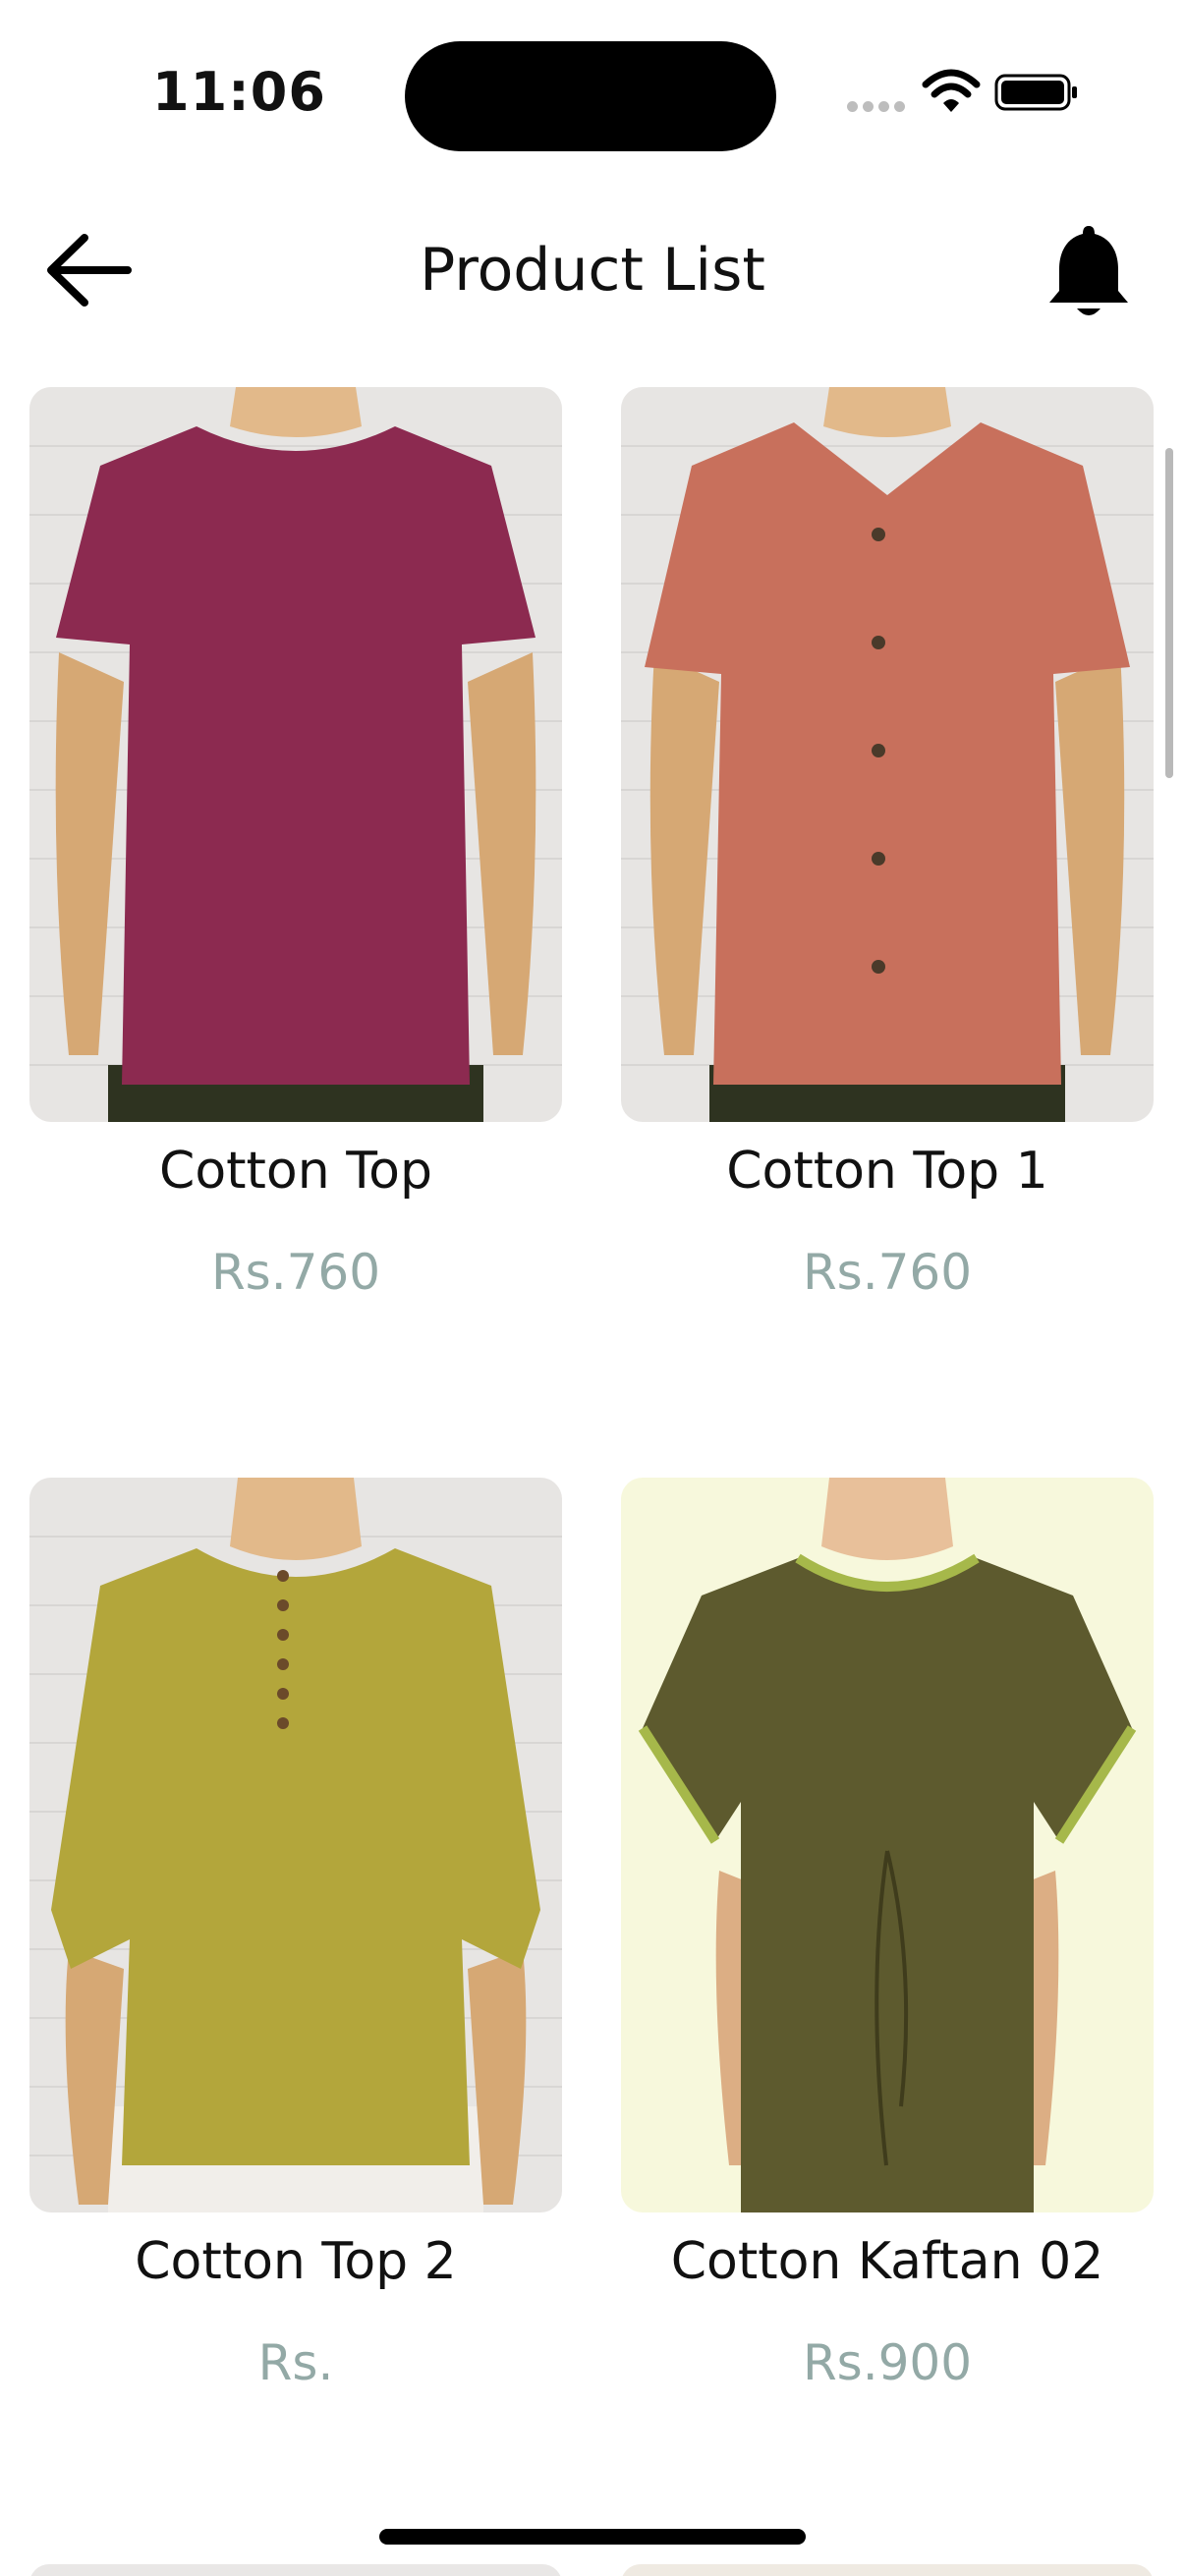 Image resolution: width=1185 pixels, height=2576 pixels. I want to click on product-name: Cotton Top 1, so click(887, 1171).